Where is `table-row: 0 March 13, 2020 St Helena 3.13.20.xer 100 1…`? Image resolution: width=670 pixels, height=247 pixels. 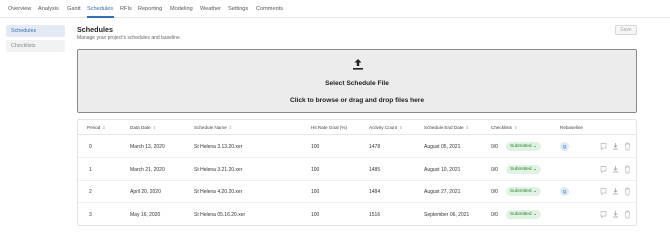 table-row: 0 March 13, 2020 St Helena 3.13.20.xer 100 1… is located at coordinates (357, 147).